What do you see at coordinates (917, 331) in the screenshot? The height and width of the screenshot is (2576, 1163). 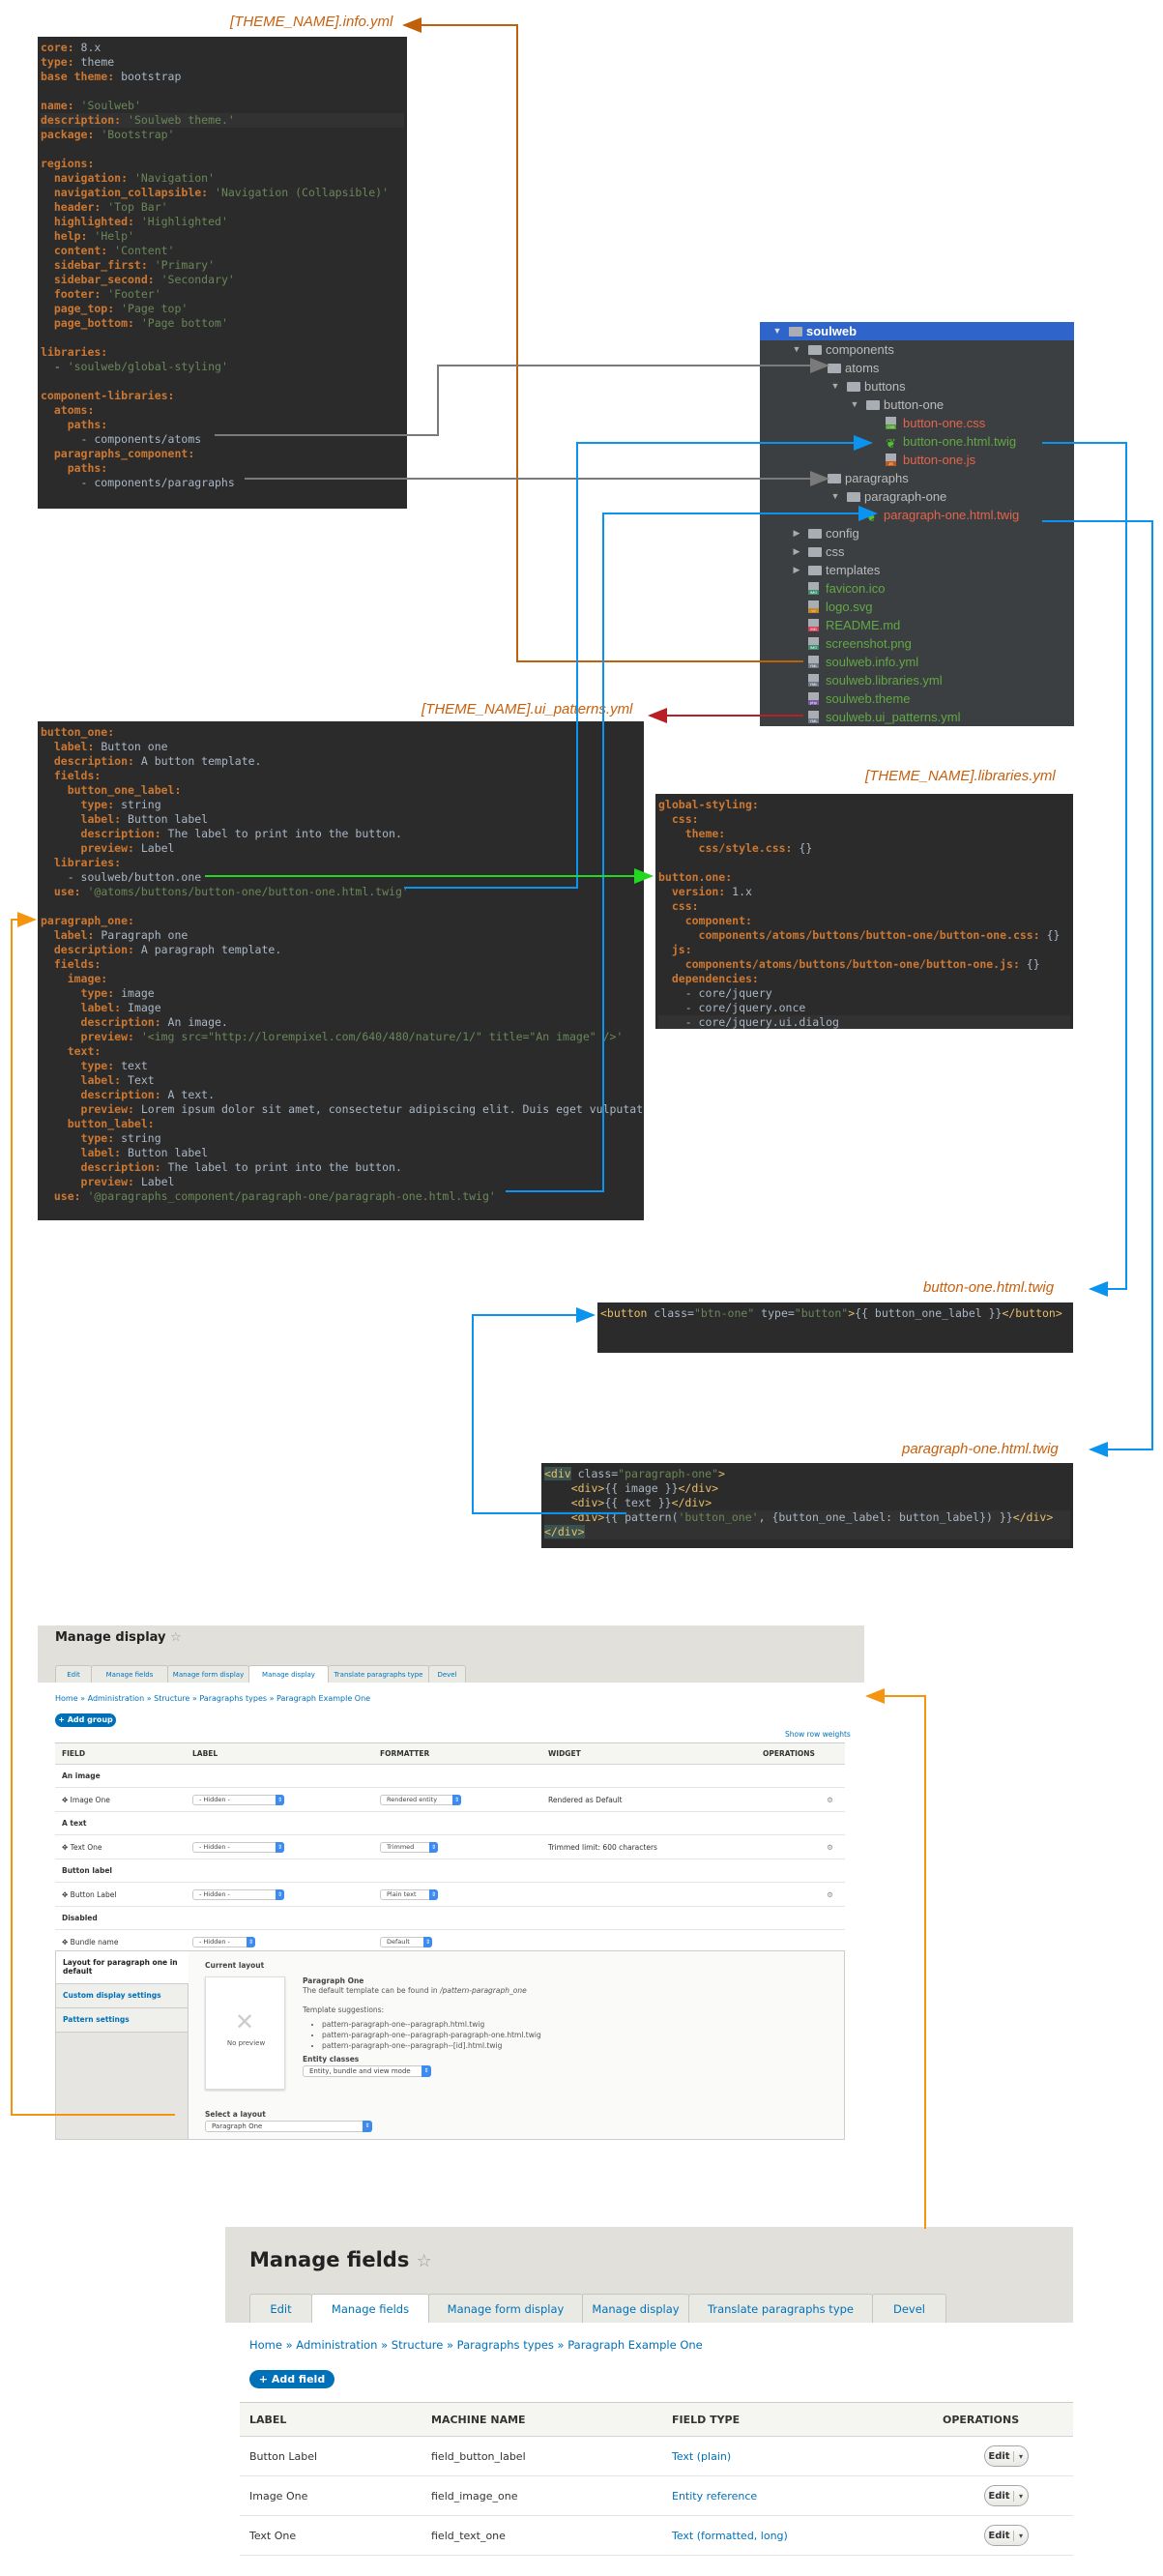 I see `tree-item: ▼ soulweb` at bounding box center [917, 331].